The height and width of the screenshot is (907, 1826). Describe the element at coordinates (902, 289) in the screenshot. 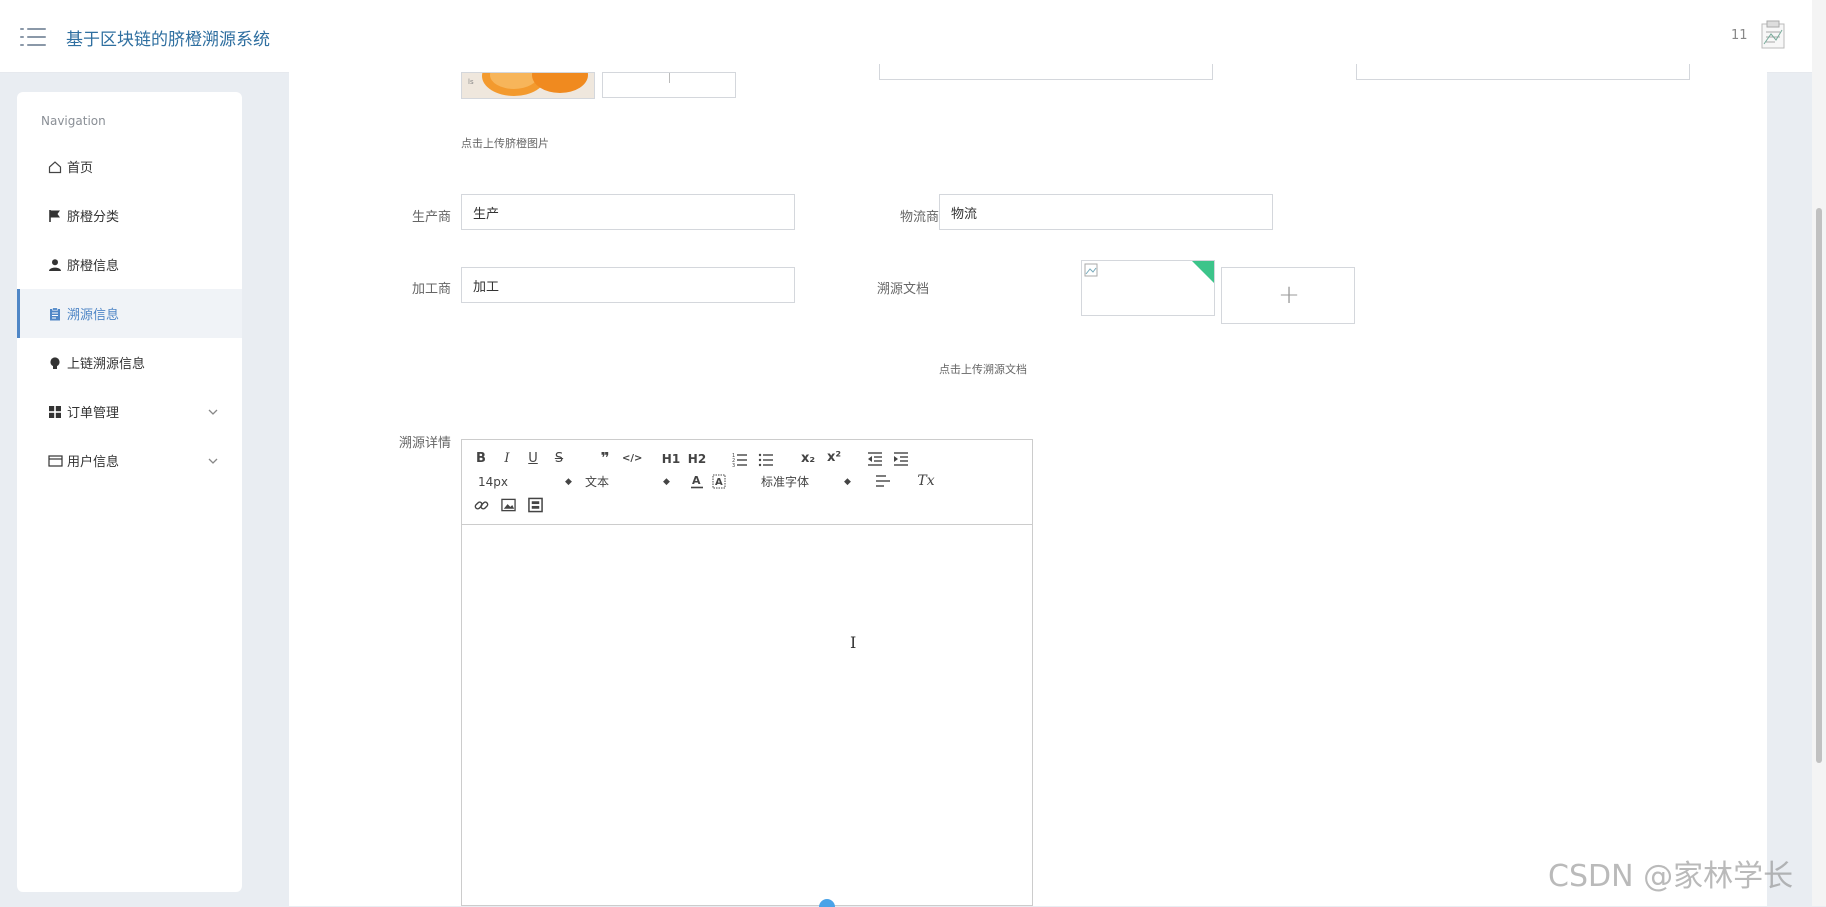

I see `trace-doc-label: 溯源文档` at that location.